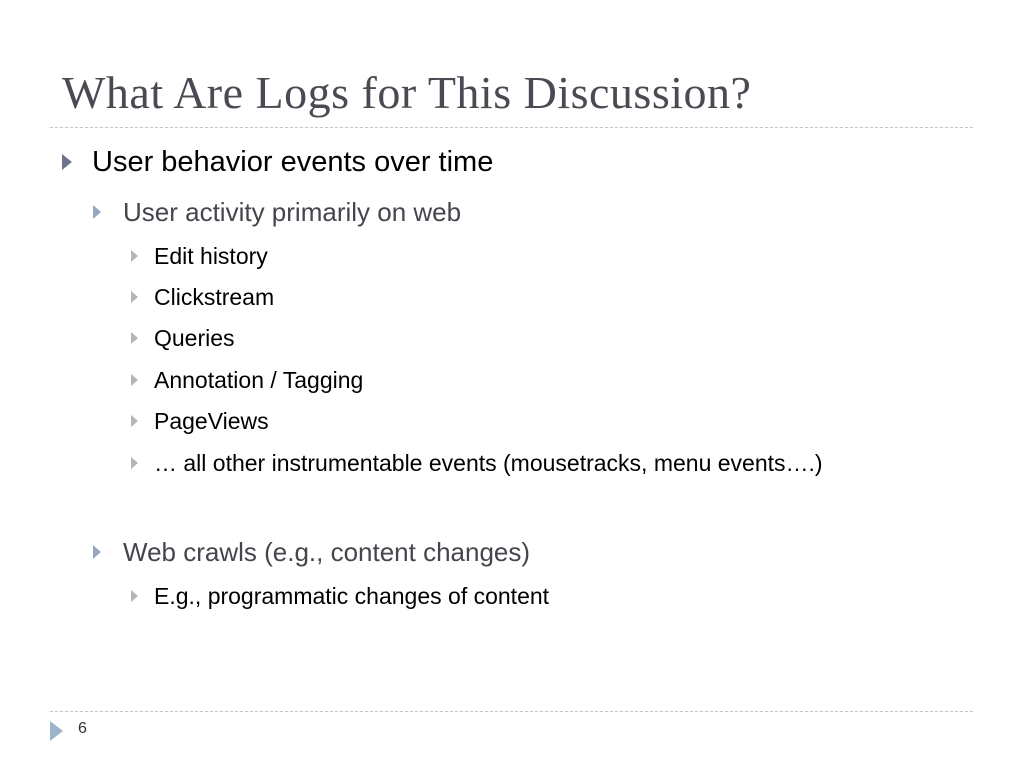  What do you see at coordinates (211, 256) in the screenshot?
I see `bullet-text: Edit history` at bounding box center [211, 256].